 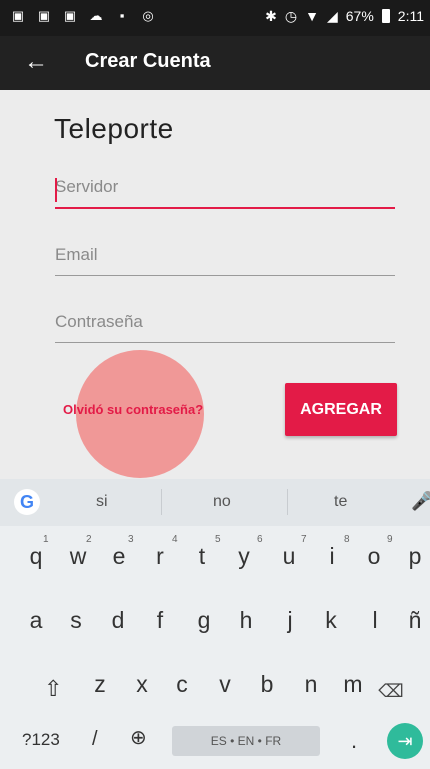 I want to click on key-j: j, so click(x=290, y=620).